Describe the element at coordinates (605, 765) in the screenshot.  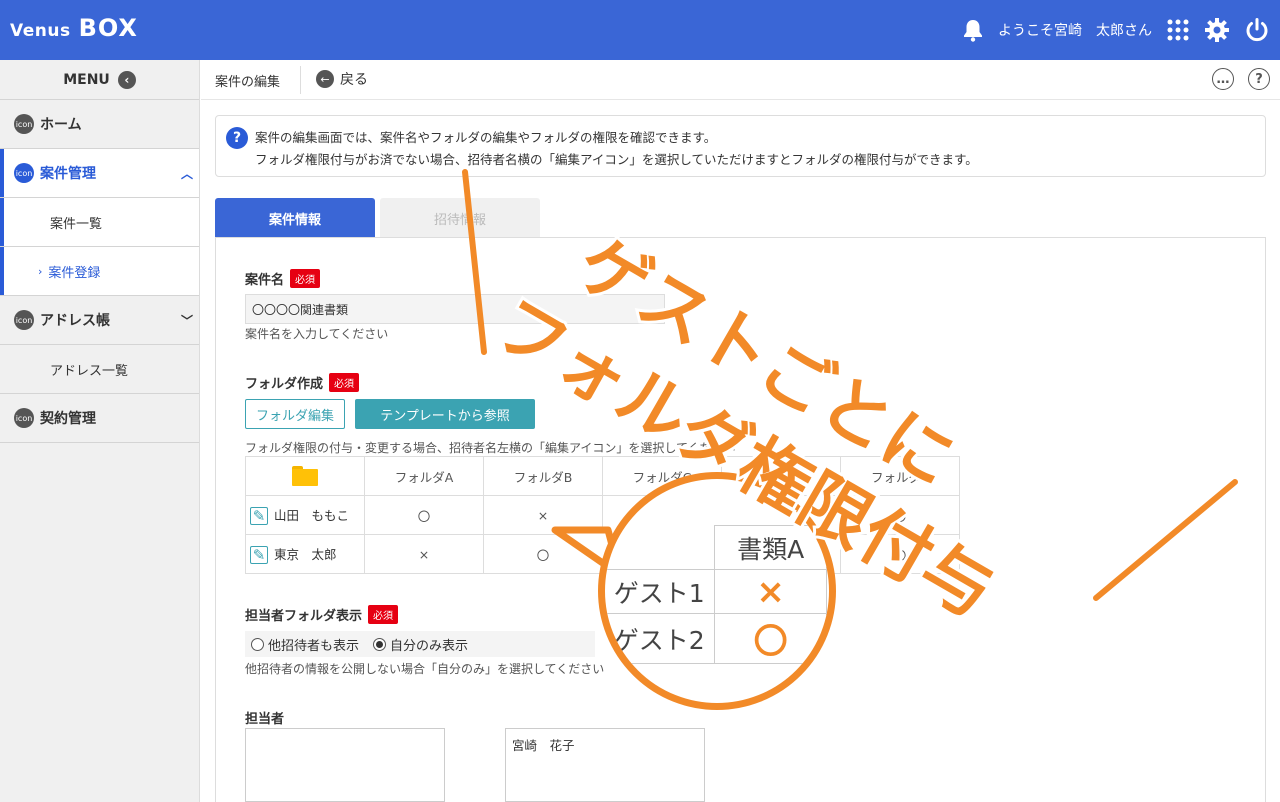
I see `staff-list-right: 宮崎 花子` at that location.